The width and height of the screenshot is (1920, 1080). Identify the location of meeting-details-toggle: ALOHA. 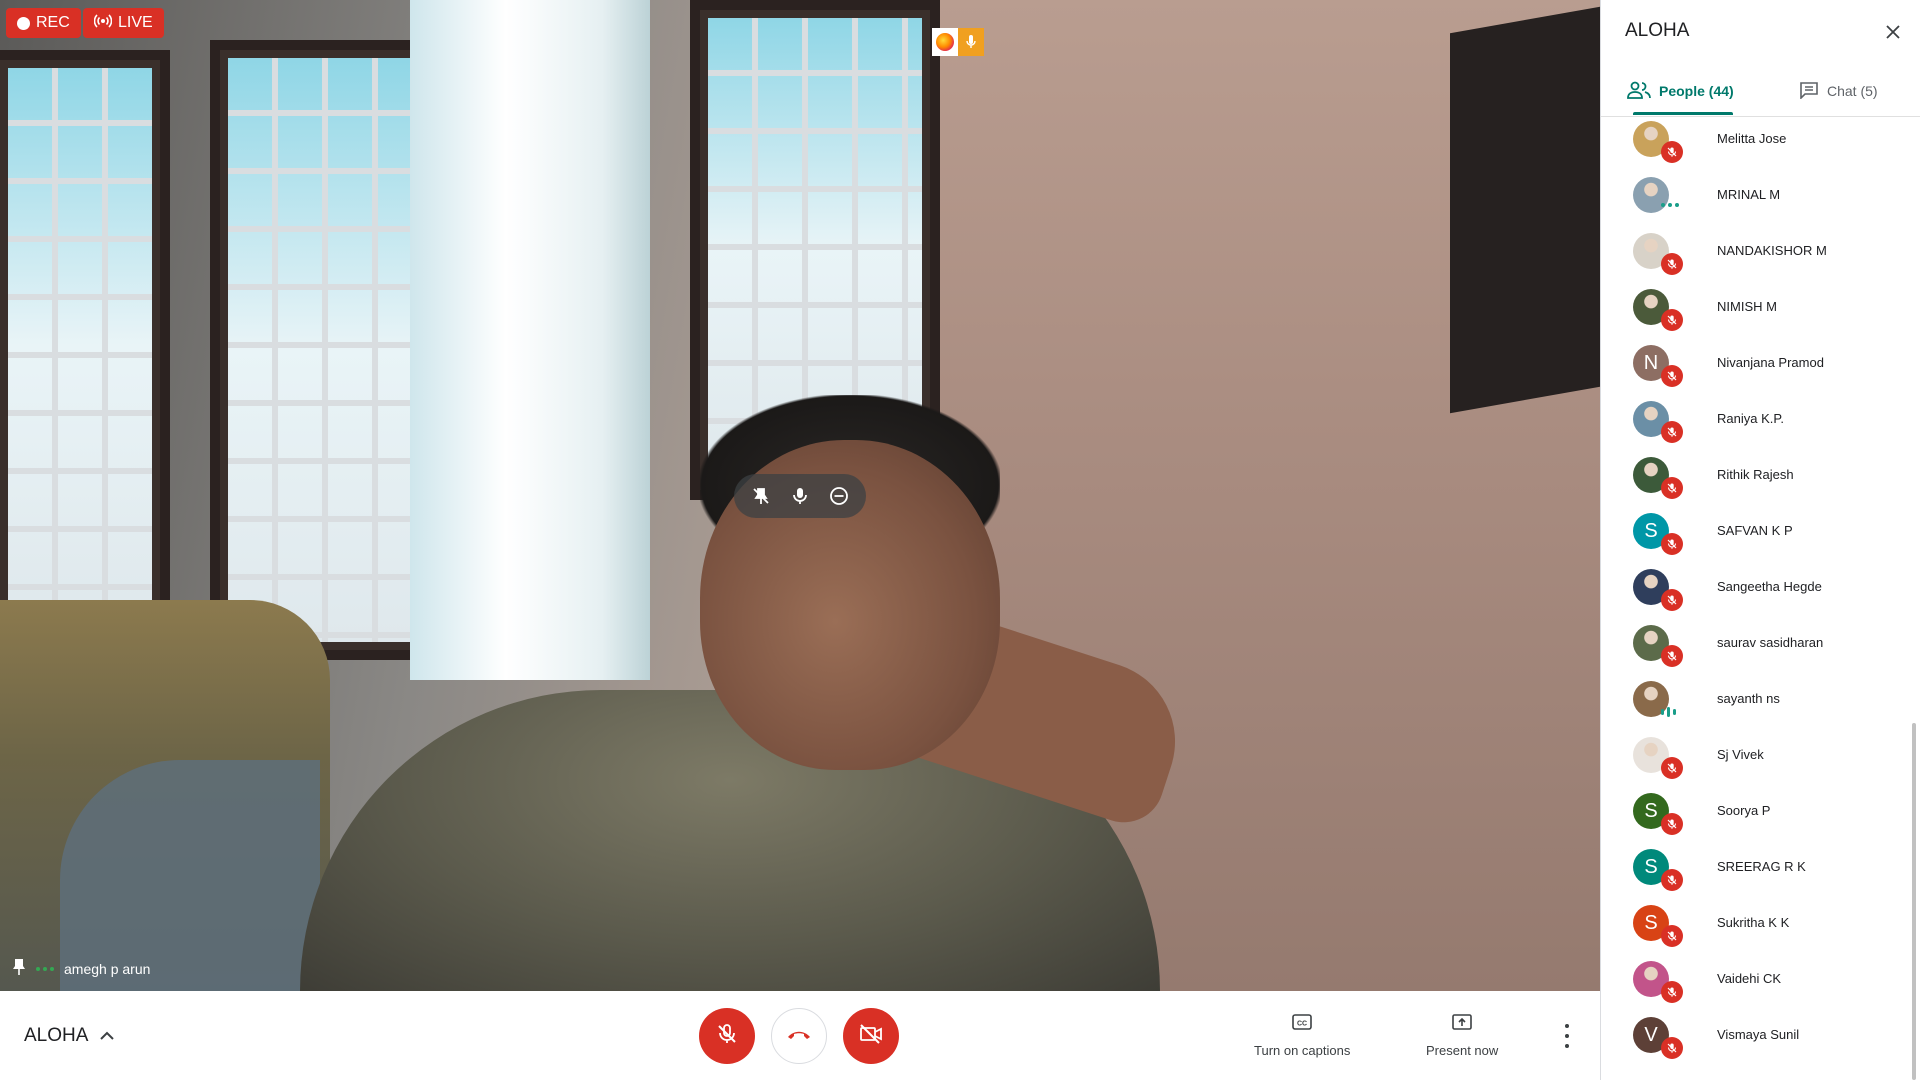
(69, 1036).